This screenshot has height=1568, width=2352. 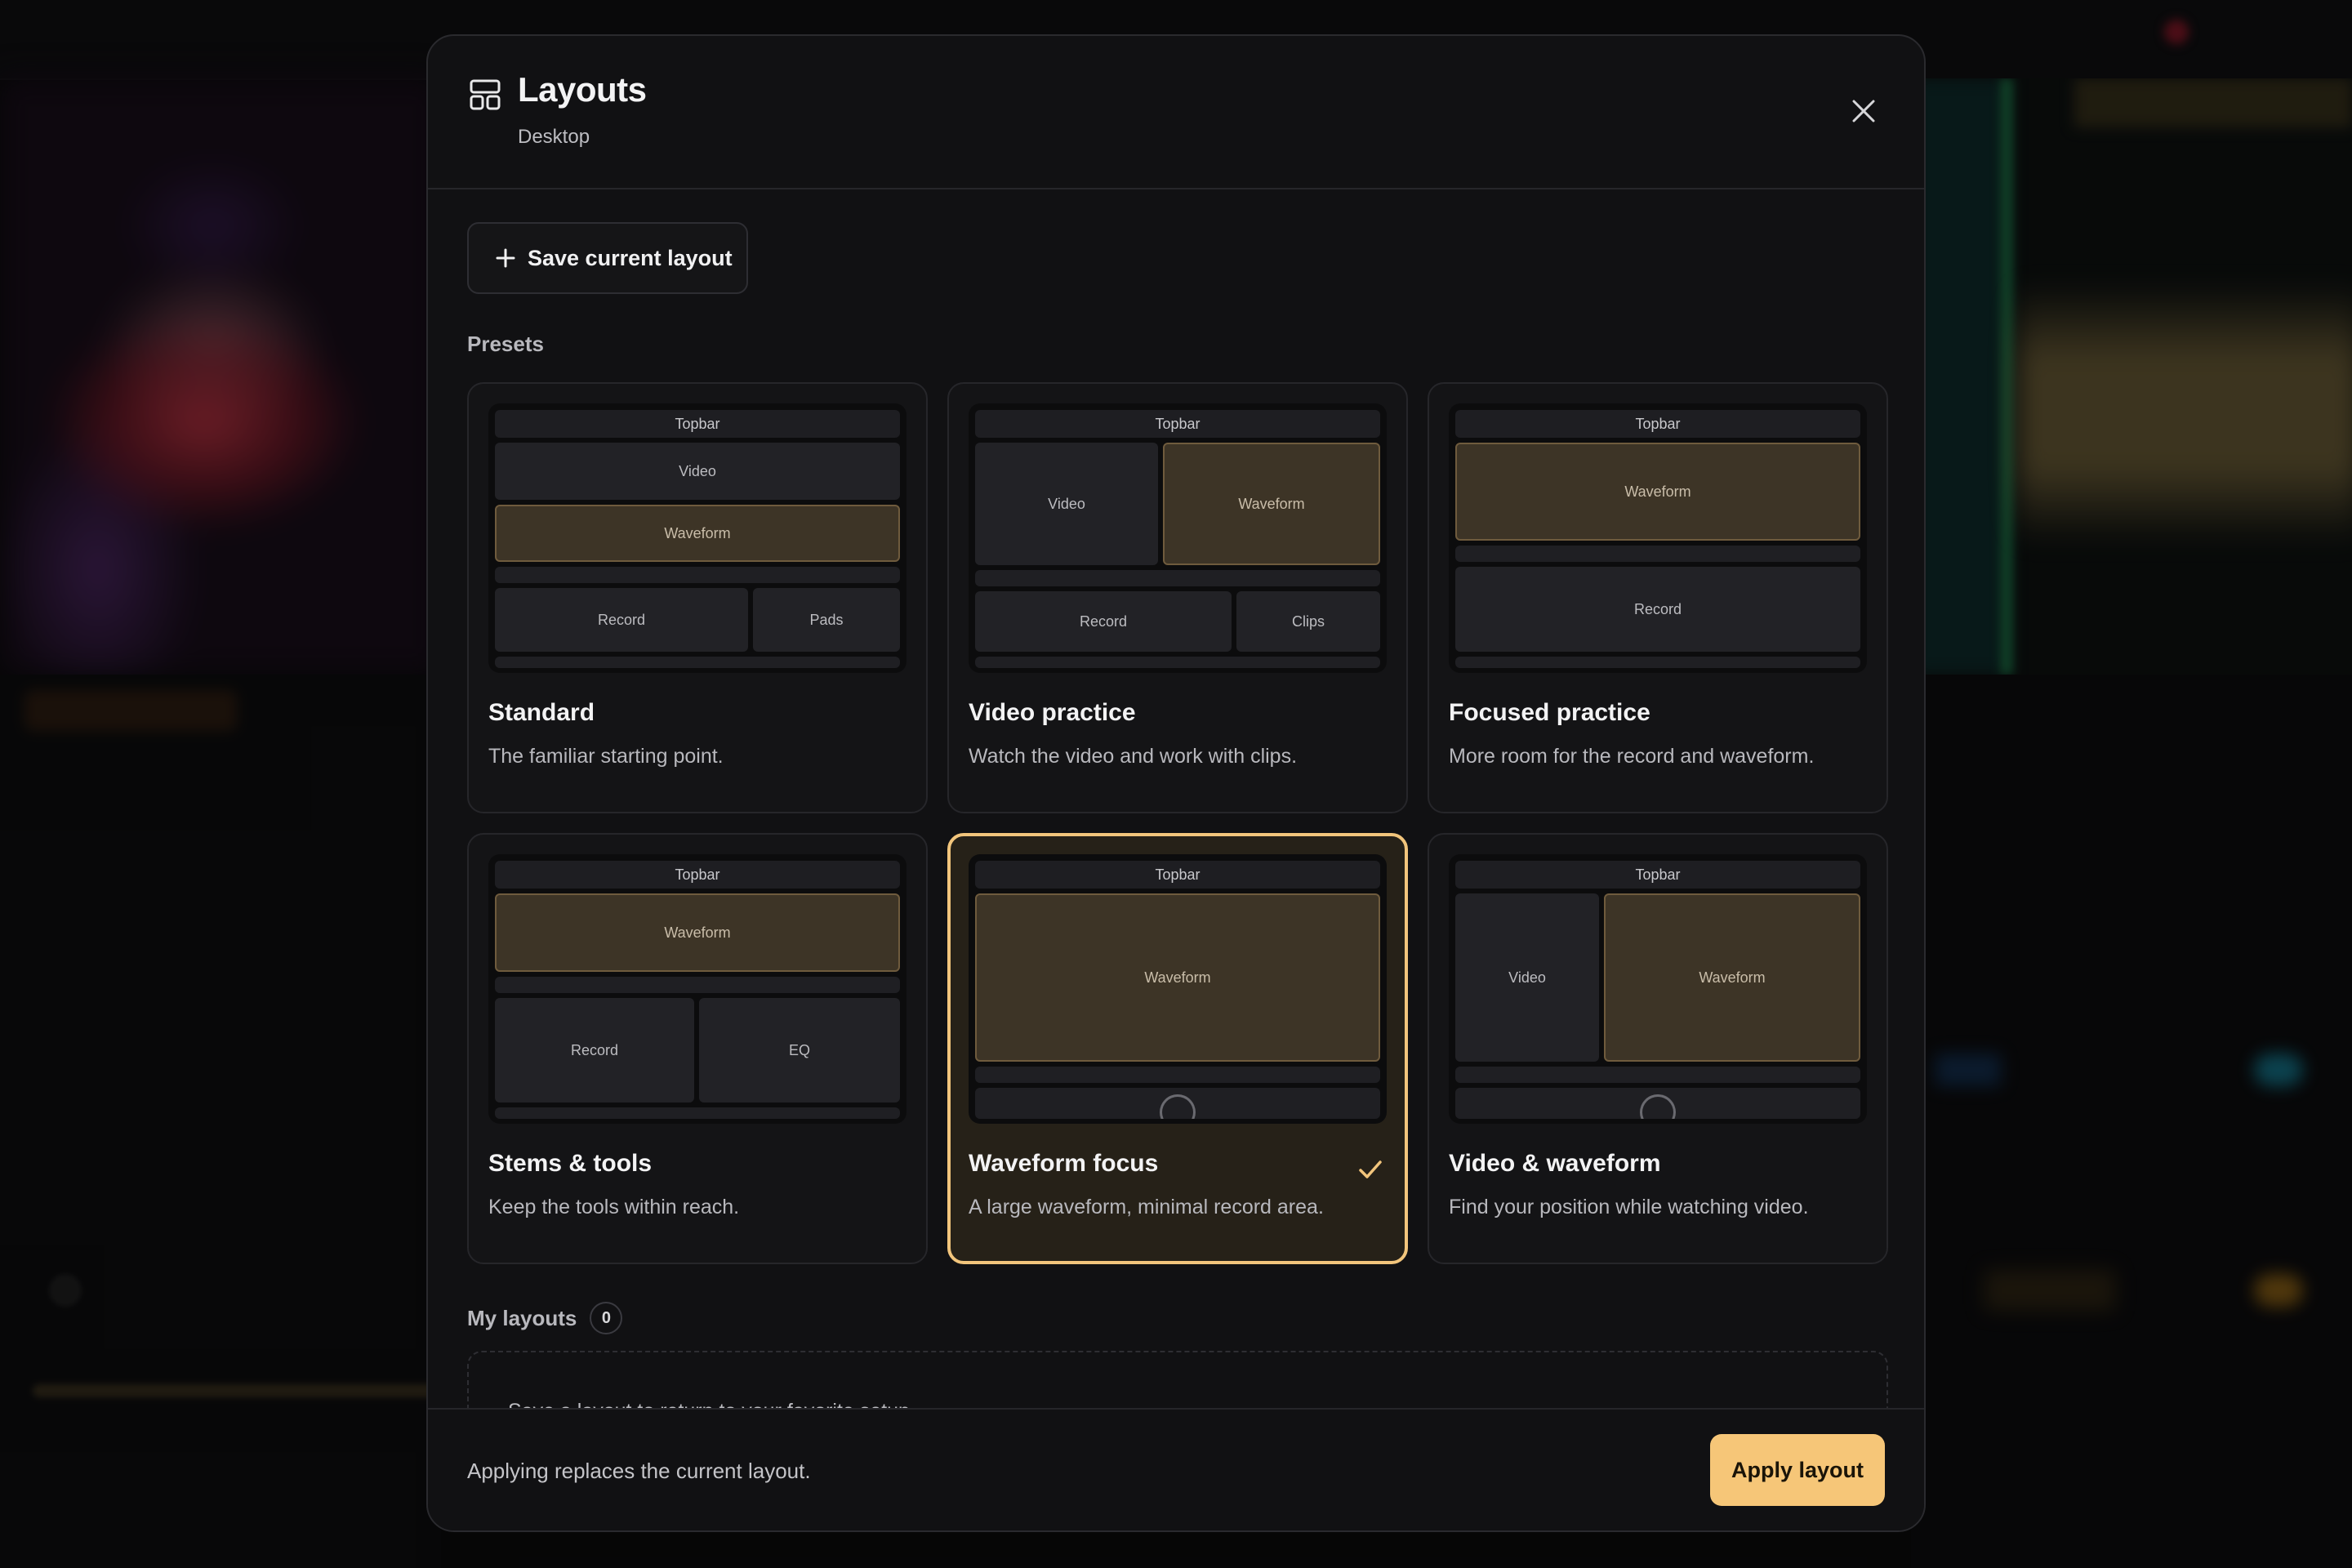 I want to click on preview-clips: Clips, so click(x=1308, y=621).